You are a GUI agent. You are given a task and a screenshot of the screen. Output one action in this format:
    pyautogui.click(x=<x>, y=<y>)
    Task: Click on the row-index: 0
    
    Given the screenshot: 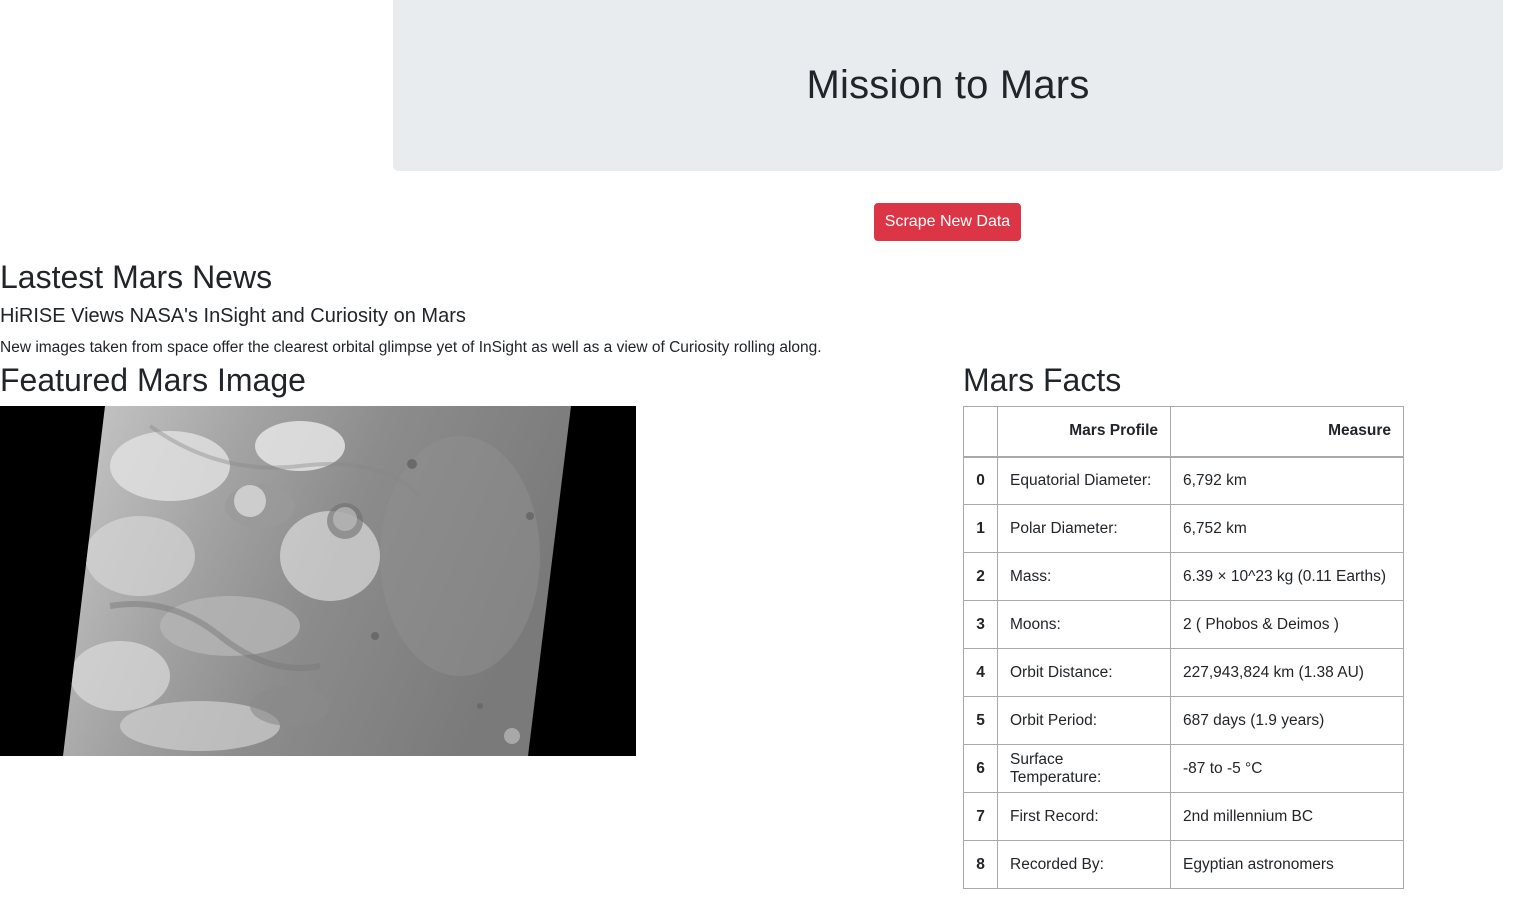 What is the action you would take?
    pyautogui.click(x=980, y=480)
    